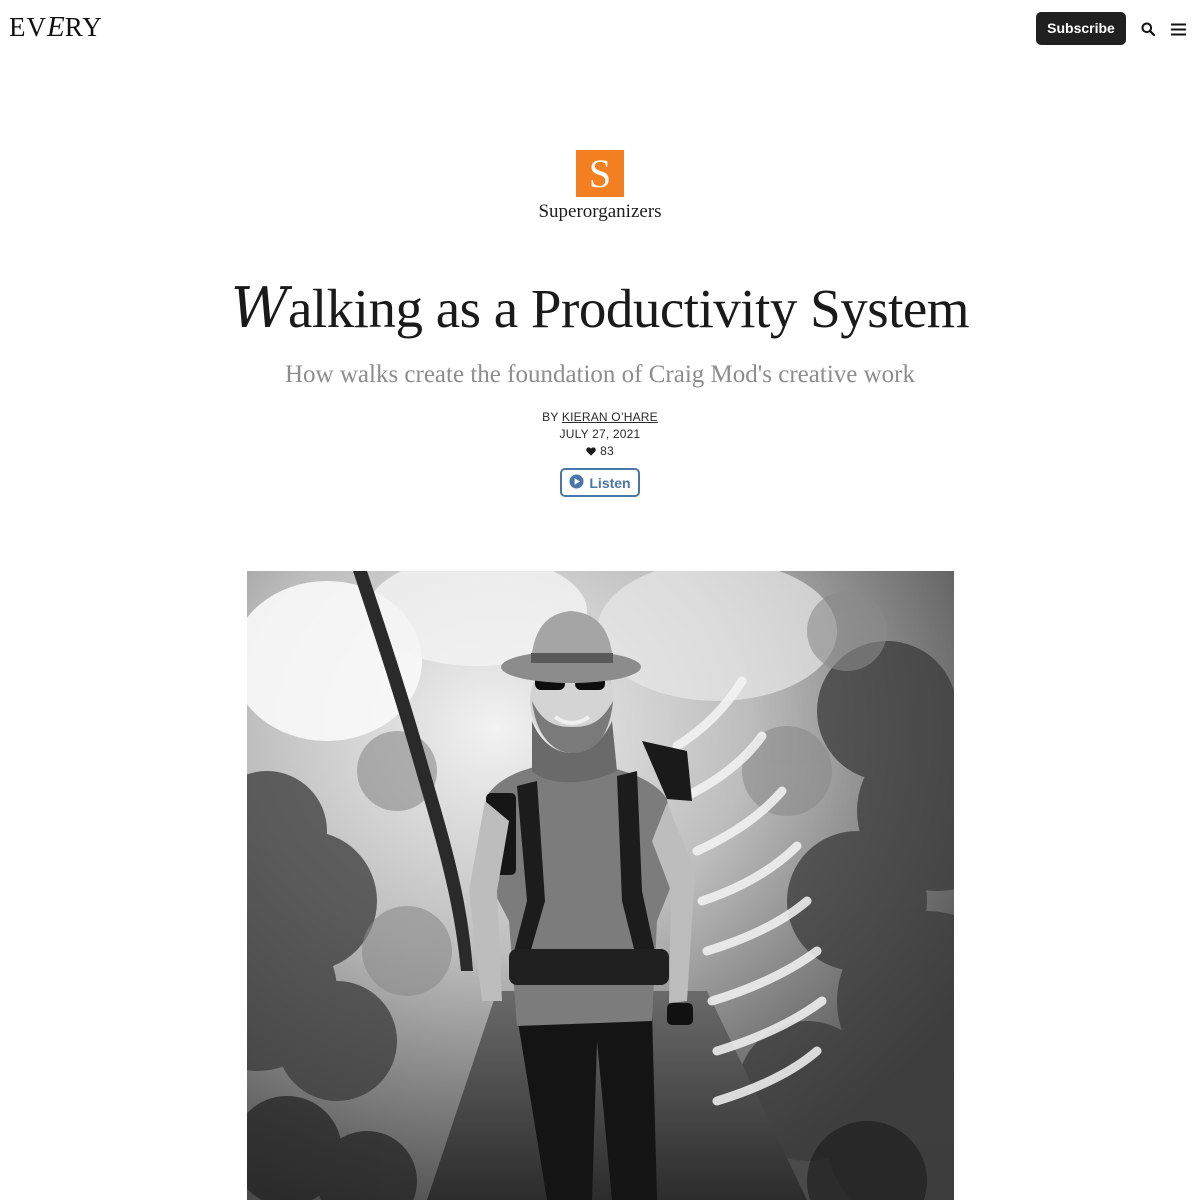 This screenshot has height=1200, width=1200. What do you see at coordinates (1148, 29) in the screenshot?
I see `search-icon` at bounding box center [1148, 29].